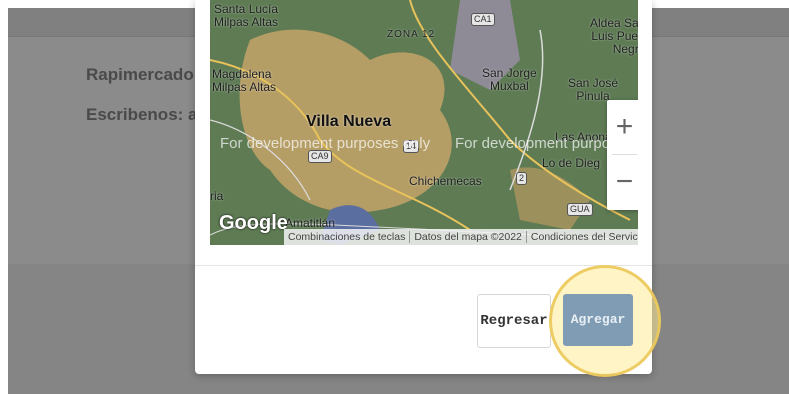  I want to click on place-ria: ria, so click(217, 196).